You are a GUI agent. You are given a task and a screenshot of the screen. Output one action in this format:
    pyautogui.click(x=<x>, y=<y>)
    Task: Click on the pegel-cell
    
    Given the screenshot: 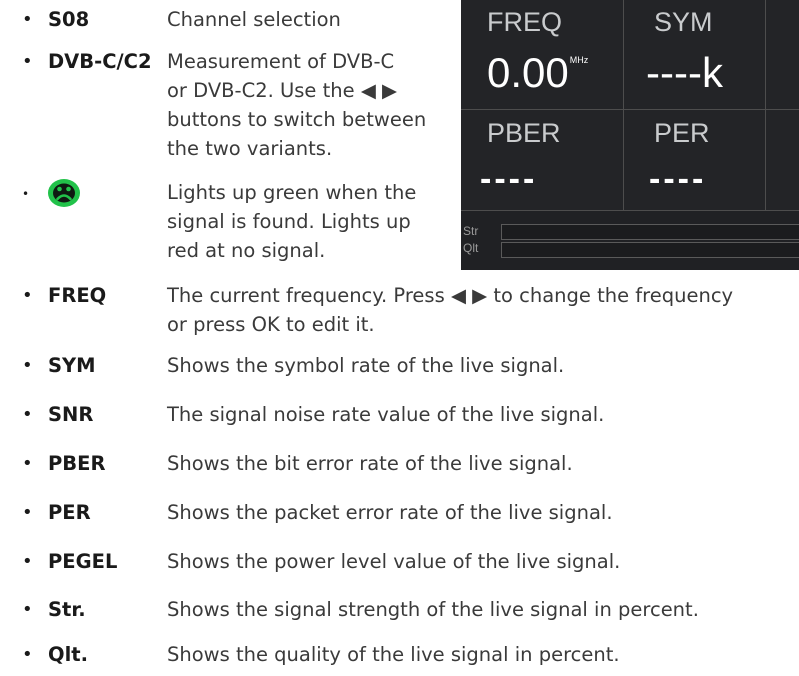 What is the action you would take?
    pyautogui.click(x=782, y=160)
    